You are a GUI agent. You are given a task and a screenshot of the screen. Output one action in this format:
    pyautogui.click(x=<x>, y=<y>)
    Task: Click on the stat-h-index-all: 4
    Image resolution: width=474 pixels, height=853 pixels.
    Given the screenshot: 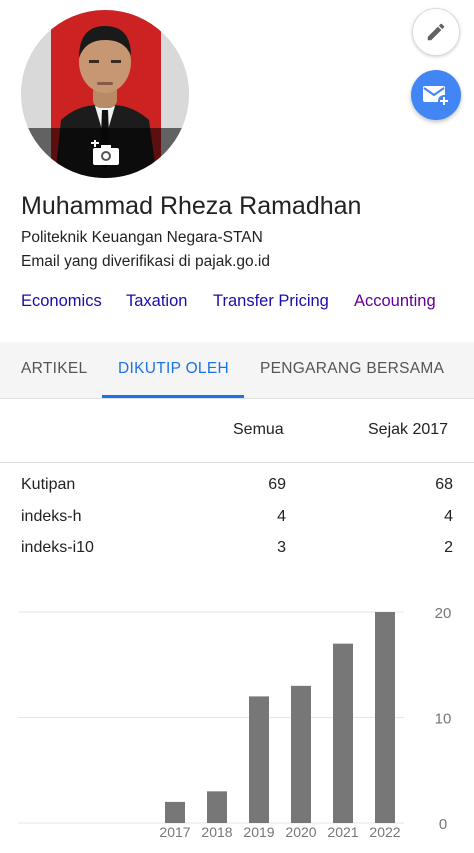 What is the action you would take?
    pyautogui.click(x=281, y=516)
    